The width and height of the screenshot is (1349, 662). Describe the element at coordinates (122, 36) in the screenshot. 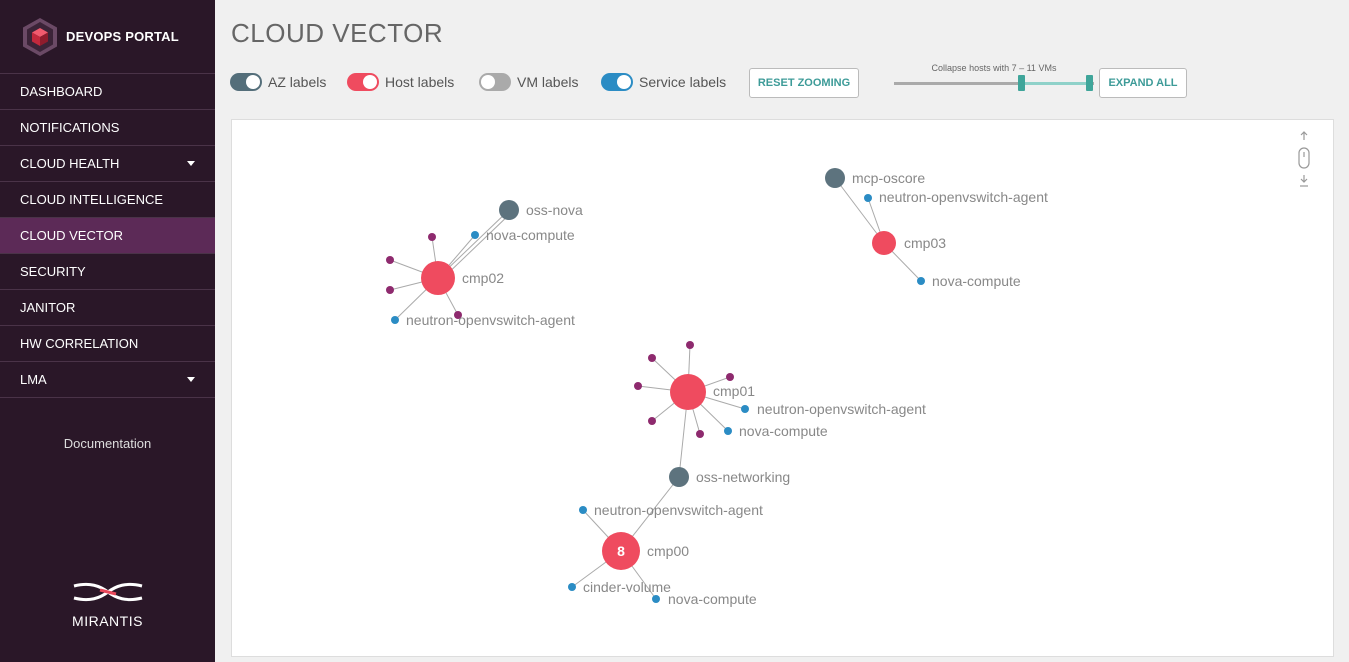

I see `brand-title: DEVOPS PORTAL` at that location.